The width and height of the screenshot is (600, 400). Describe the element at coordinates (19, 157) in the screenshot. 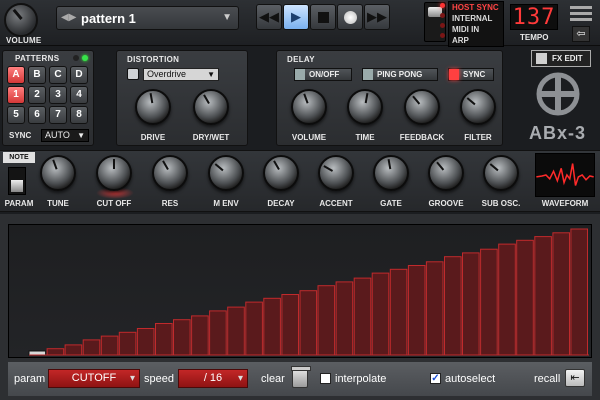

I see `note-button: NOTE` at that location.